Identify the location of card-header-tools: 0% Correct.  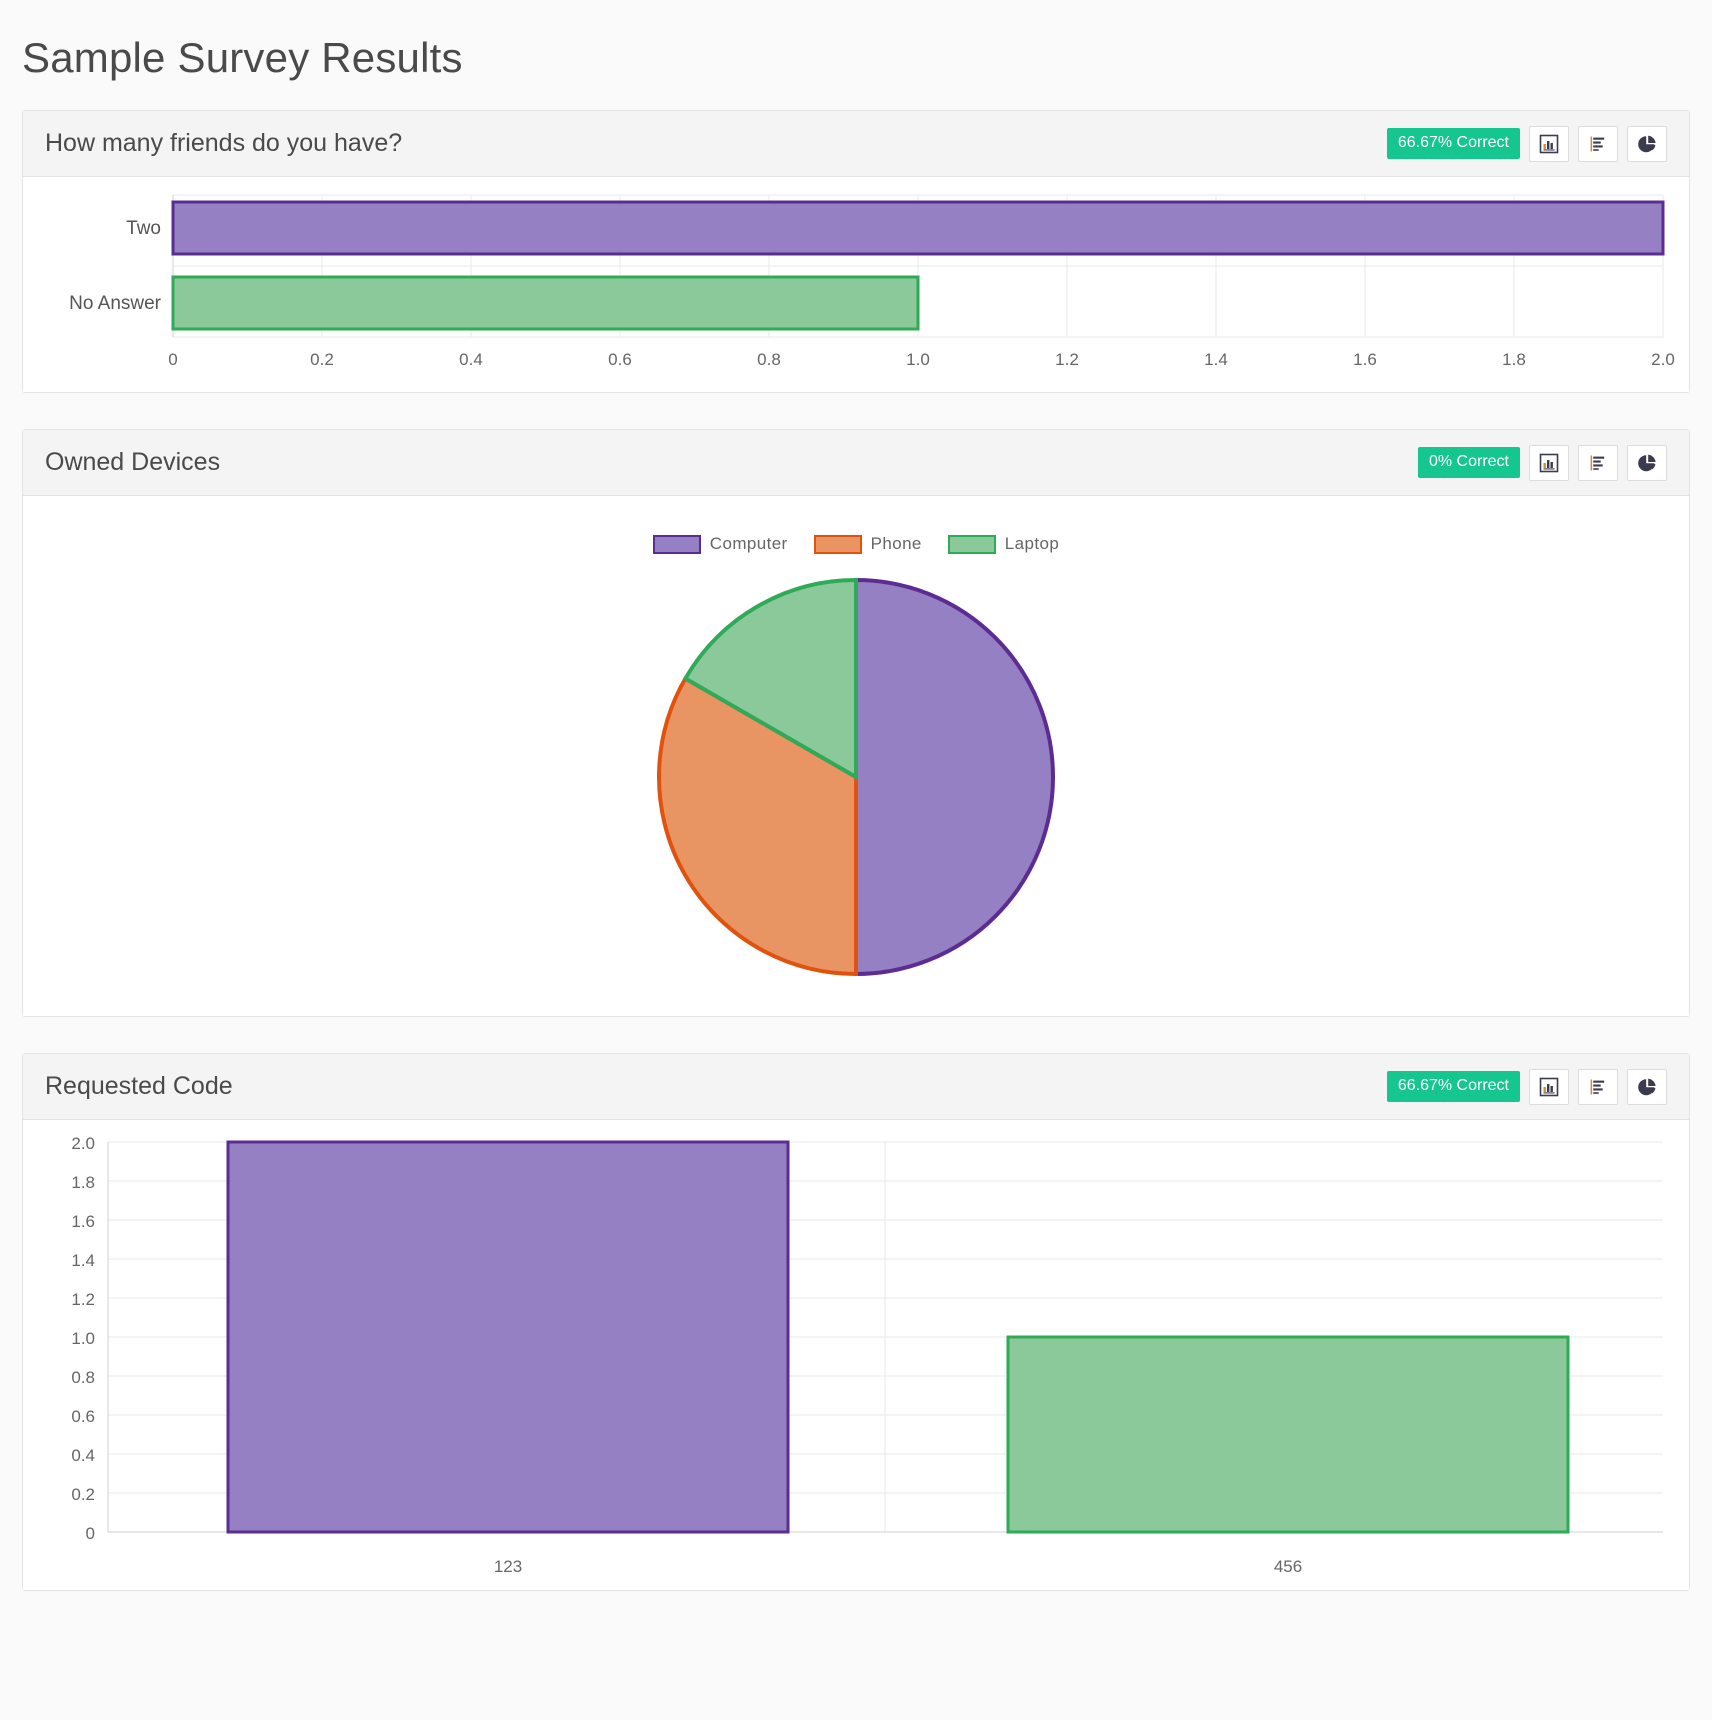
(1542, 462).